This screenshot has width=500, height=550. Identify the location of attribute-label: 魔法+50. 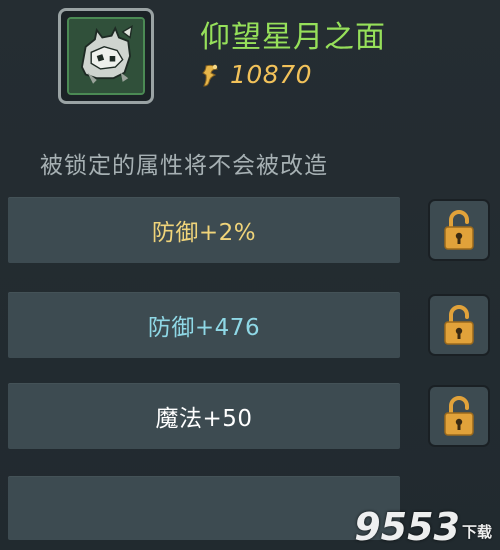
(204, 419).